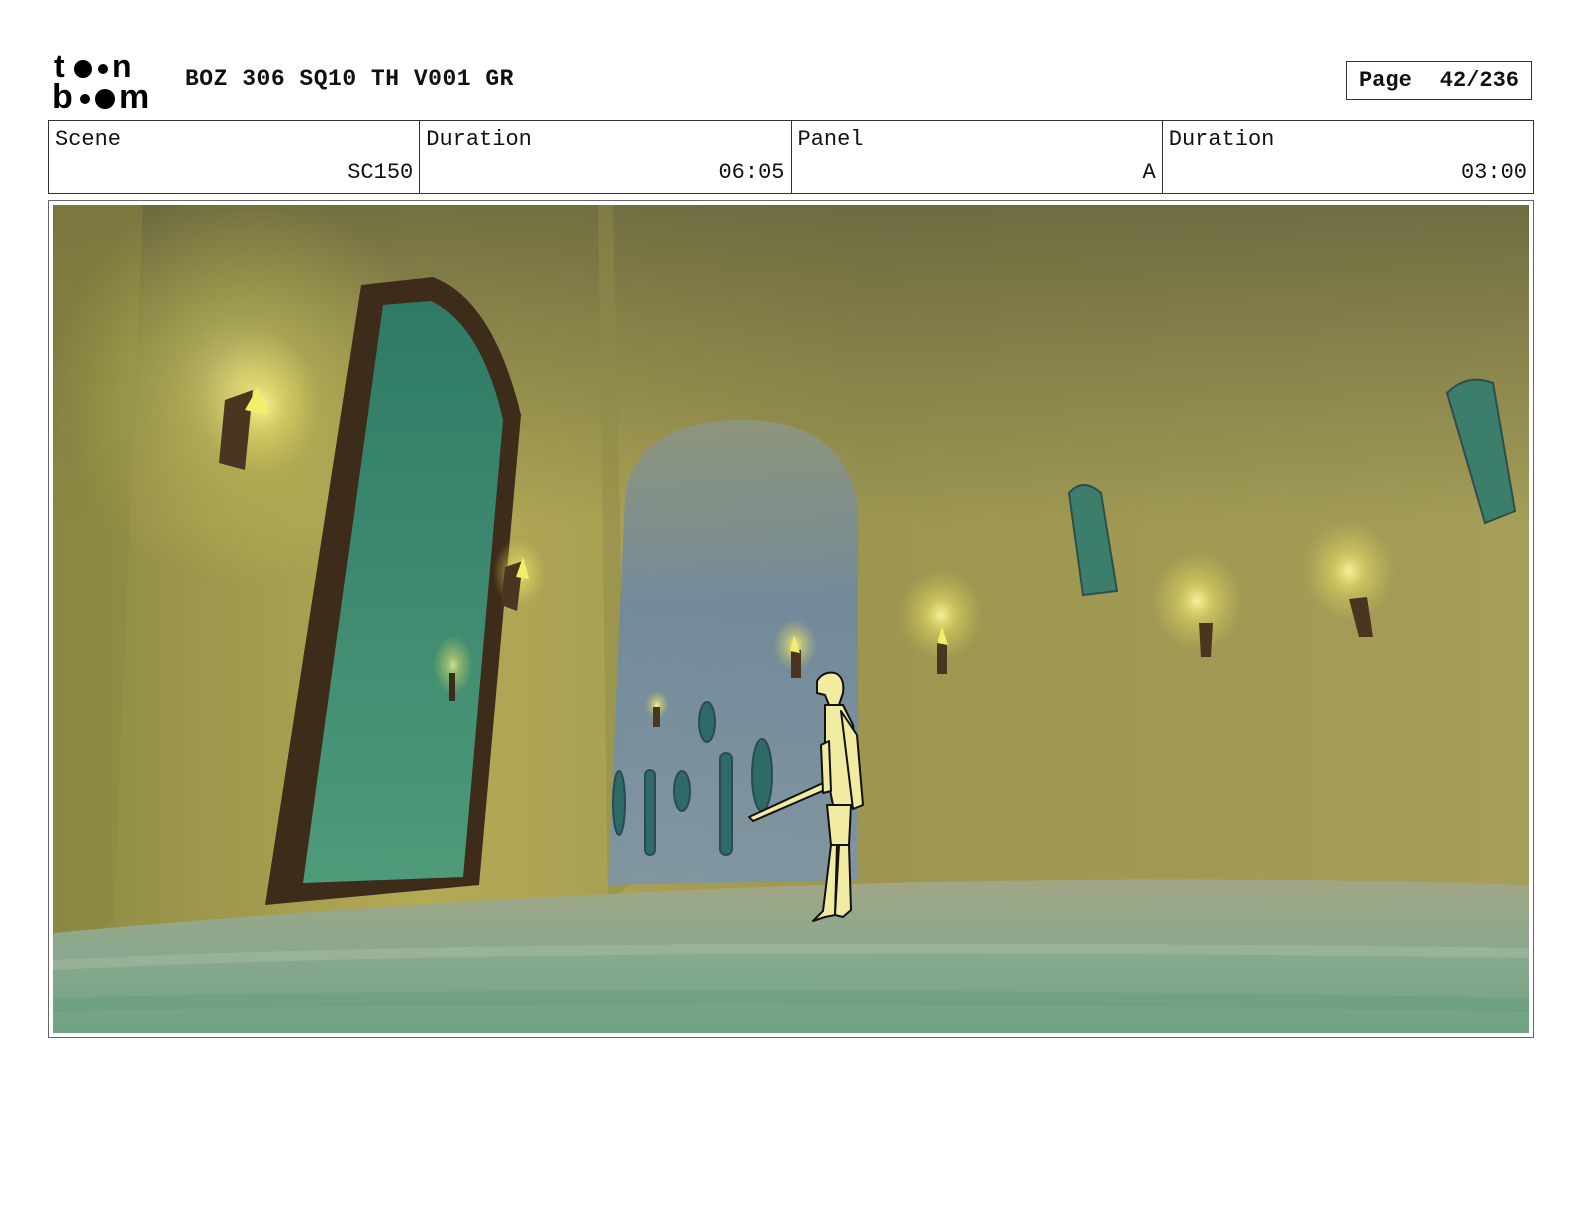 This screenshot has height=1224, width=1584. I want to click on panel-duration-value: 03:00, so click(1493, 172).